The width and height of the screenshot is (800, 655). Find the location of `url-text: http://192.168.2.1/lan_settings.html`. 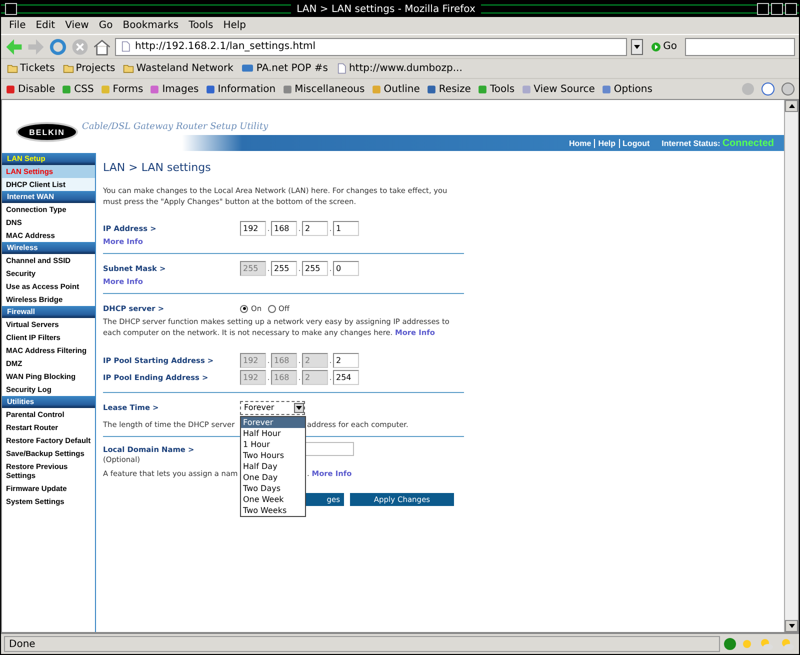

url-text: http://192.168.2.1/lan_settings.html is located at coordinates (225, 46).